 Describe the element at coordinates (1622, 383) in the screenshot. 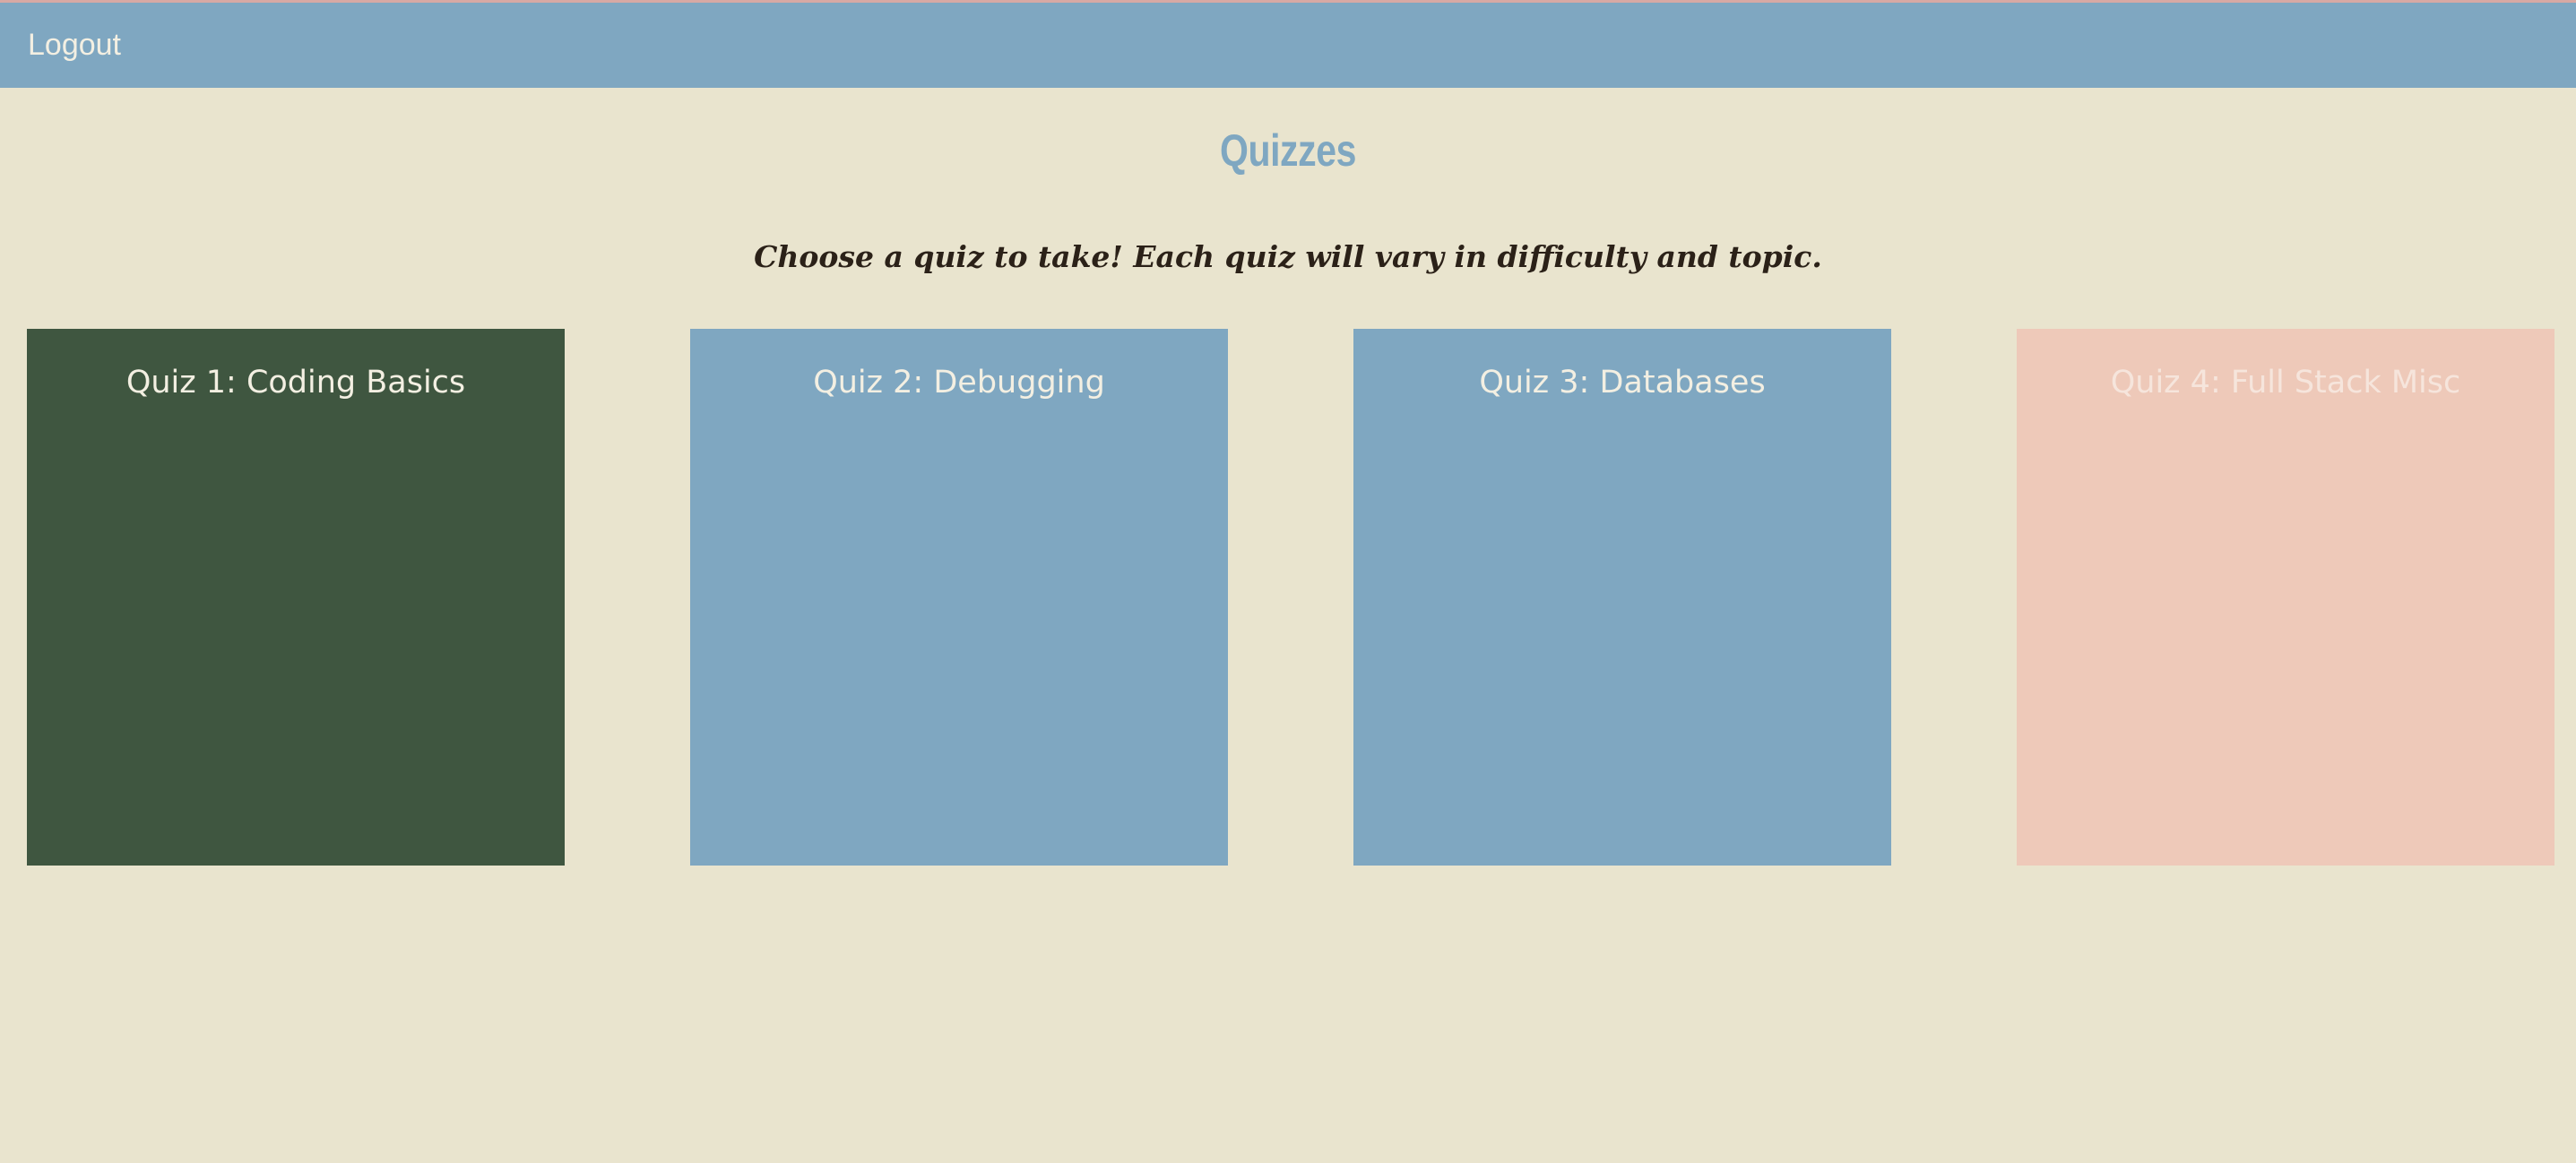

I see `quiz-card-title: Quiz 3: Databases` at that location.